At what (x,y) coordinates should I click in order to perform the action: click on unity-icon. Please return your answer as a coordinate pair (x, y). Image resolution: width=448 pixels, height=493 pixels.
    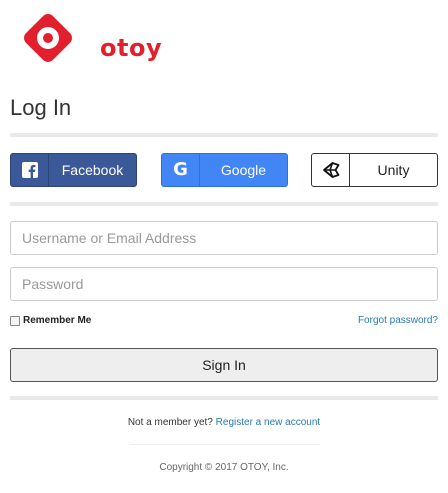
    Looking at the image, I should click on (331, 170).